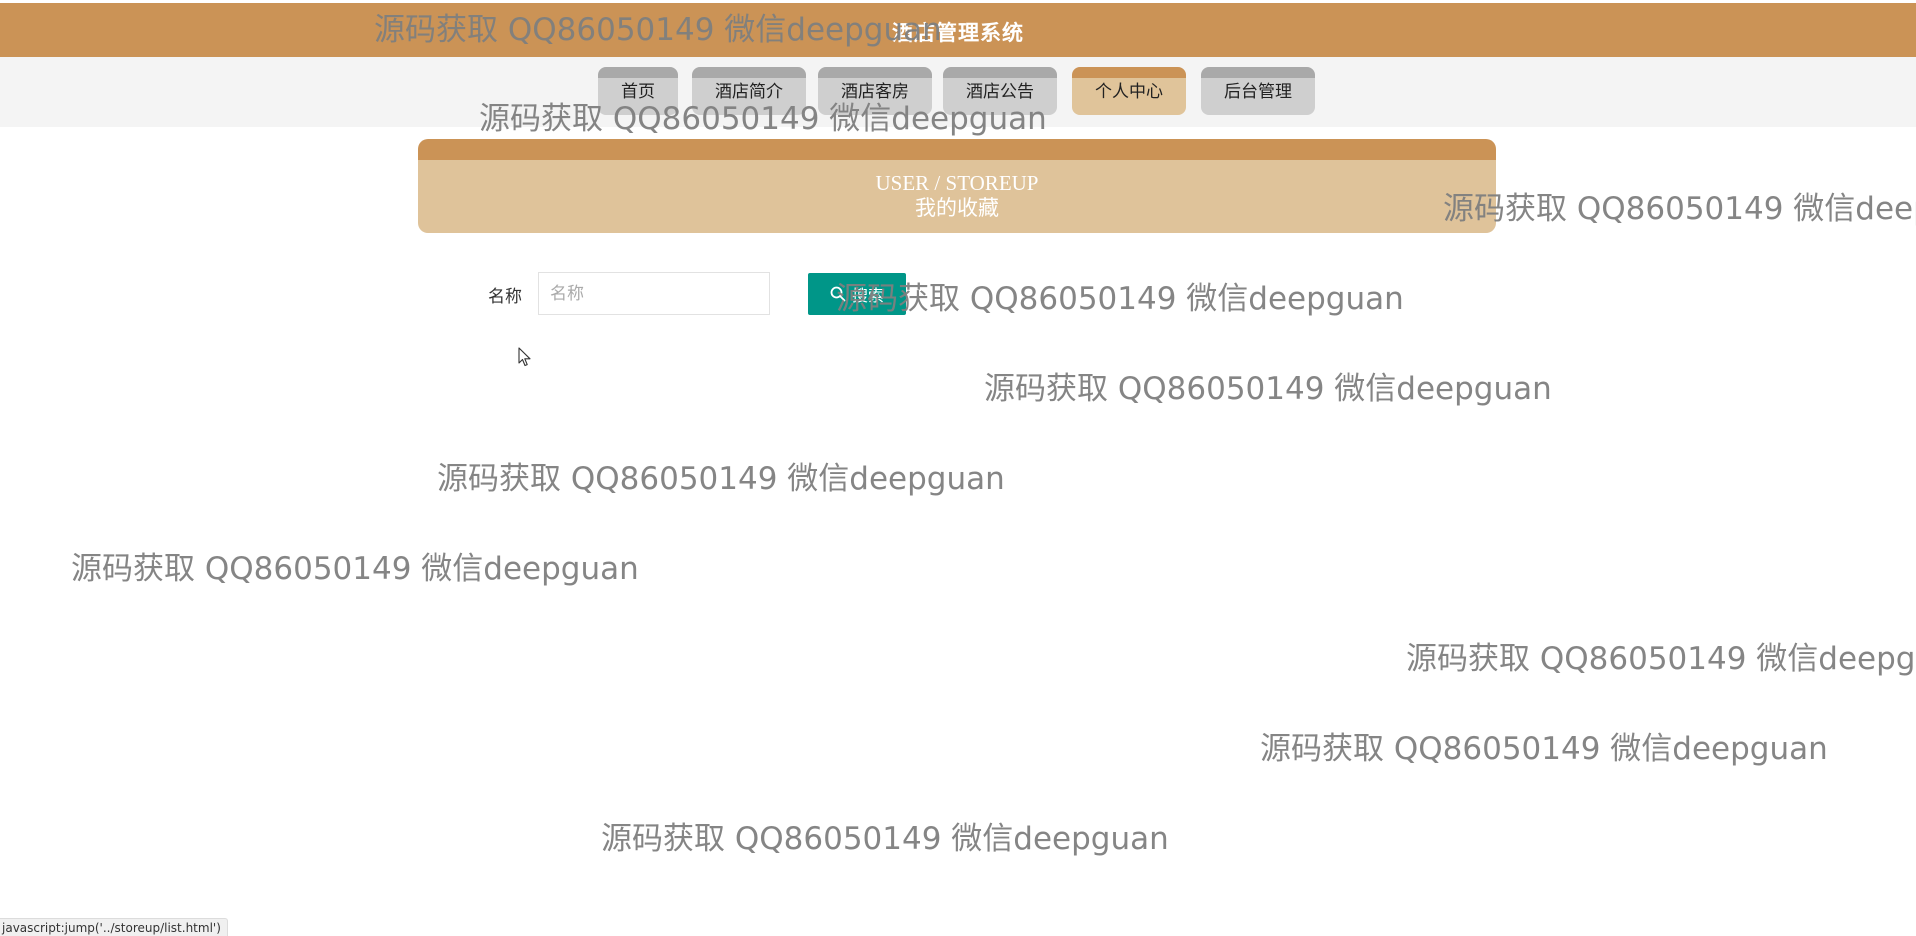 This screenshot has width=1916, height=936. I want to click on search-button: 搜索, so click(857, 294).